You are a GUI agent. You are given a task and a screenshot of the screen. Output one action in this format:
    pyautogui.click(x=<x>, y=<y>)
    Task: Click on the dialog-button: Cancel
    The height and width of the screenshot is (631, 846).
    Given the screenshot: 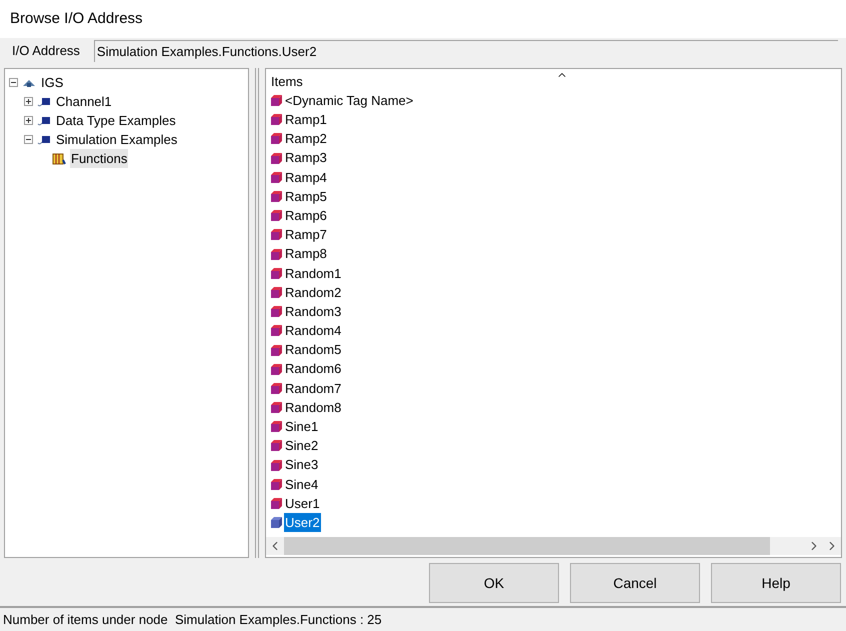 What is the action you would take?
    pyautogui.click(x=635, y=583)
    